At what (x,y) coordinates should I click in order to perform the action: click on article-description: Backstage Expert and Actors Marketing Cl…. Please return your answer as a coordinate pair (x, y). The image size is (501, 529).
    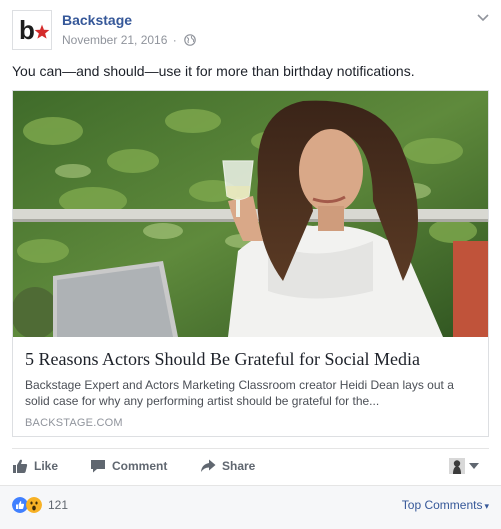
    Looking at the image, I should click on (239, 393).